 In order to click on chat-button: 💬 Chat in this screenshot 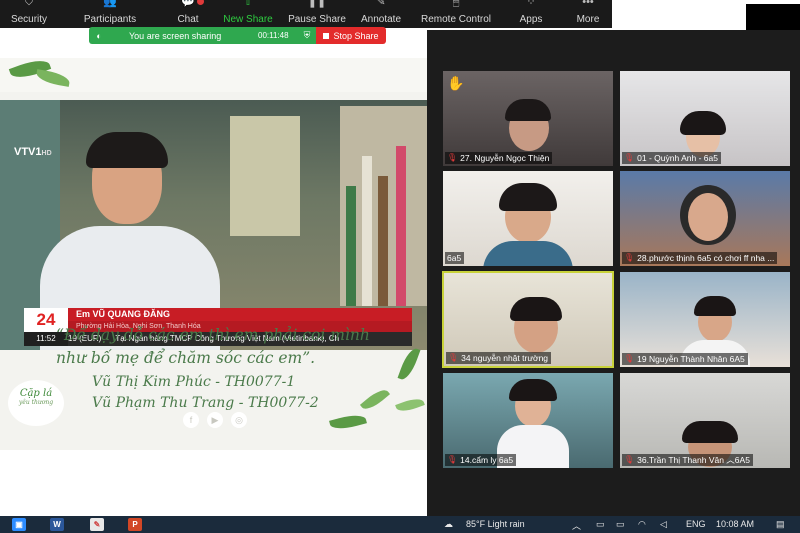, I will do `click(188, 14)`.